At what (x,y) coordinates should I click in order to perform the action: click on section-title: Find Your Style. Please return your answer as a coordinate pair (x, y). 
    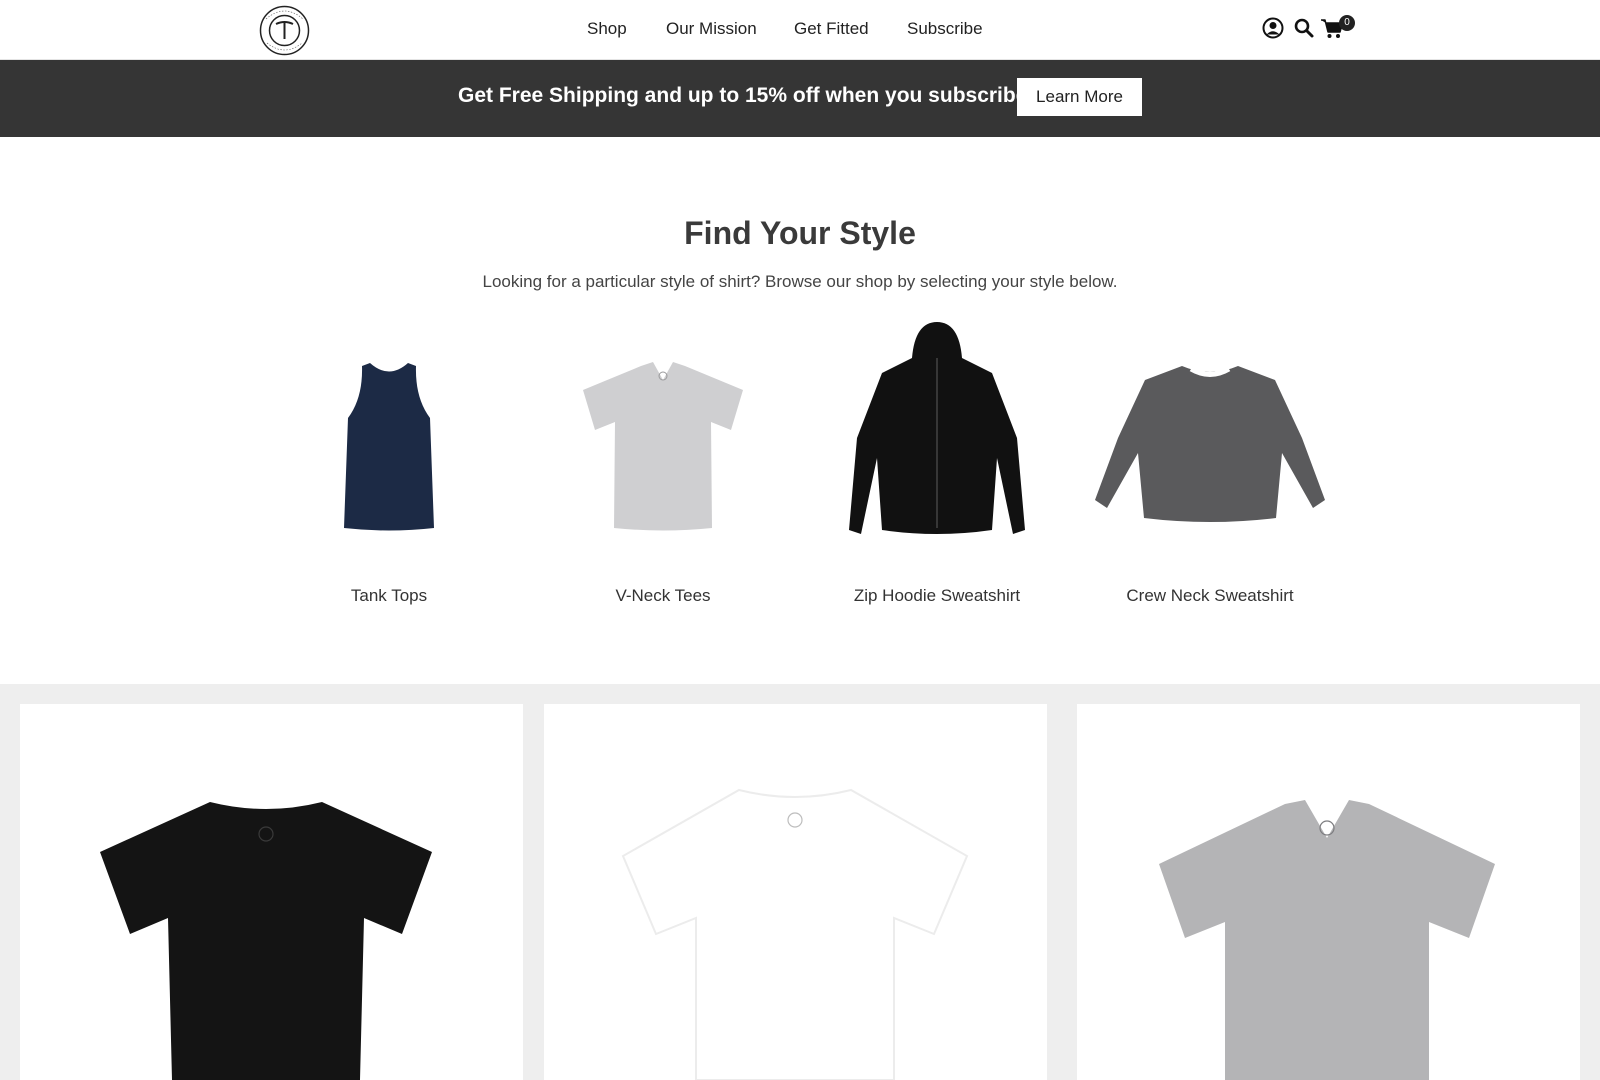
    Looking at the image, I should click on (800, 233).